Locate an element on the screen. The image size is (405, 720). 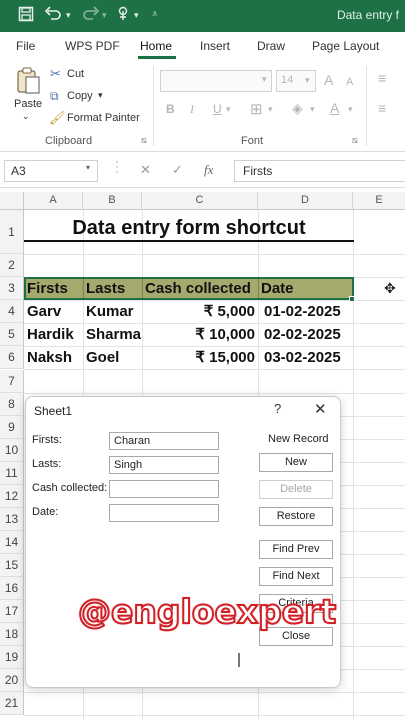
clipboard-launcher-icon: ⧅ is located at coordinates (144, 140).